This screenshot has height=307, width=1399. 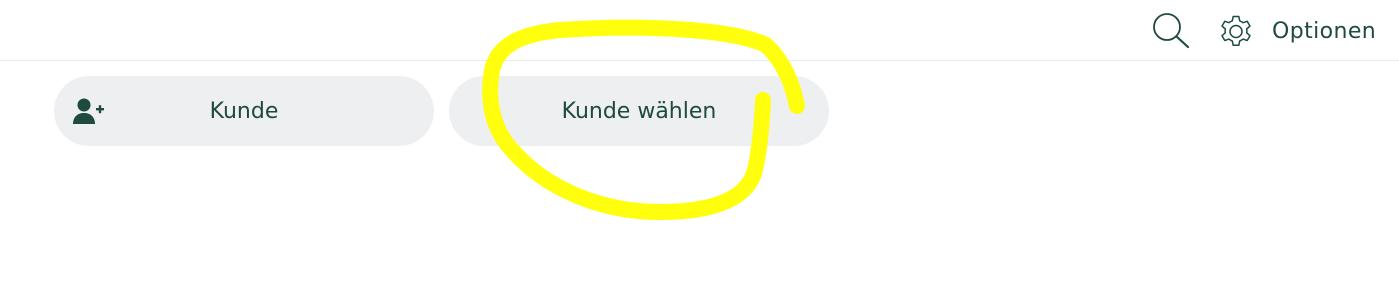 What do you see at coordinates (1324, 31) in the screenshot?
I see `options-label: Optionen` at bounding box center [1324, 31].